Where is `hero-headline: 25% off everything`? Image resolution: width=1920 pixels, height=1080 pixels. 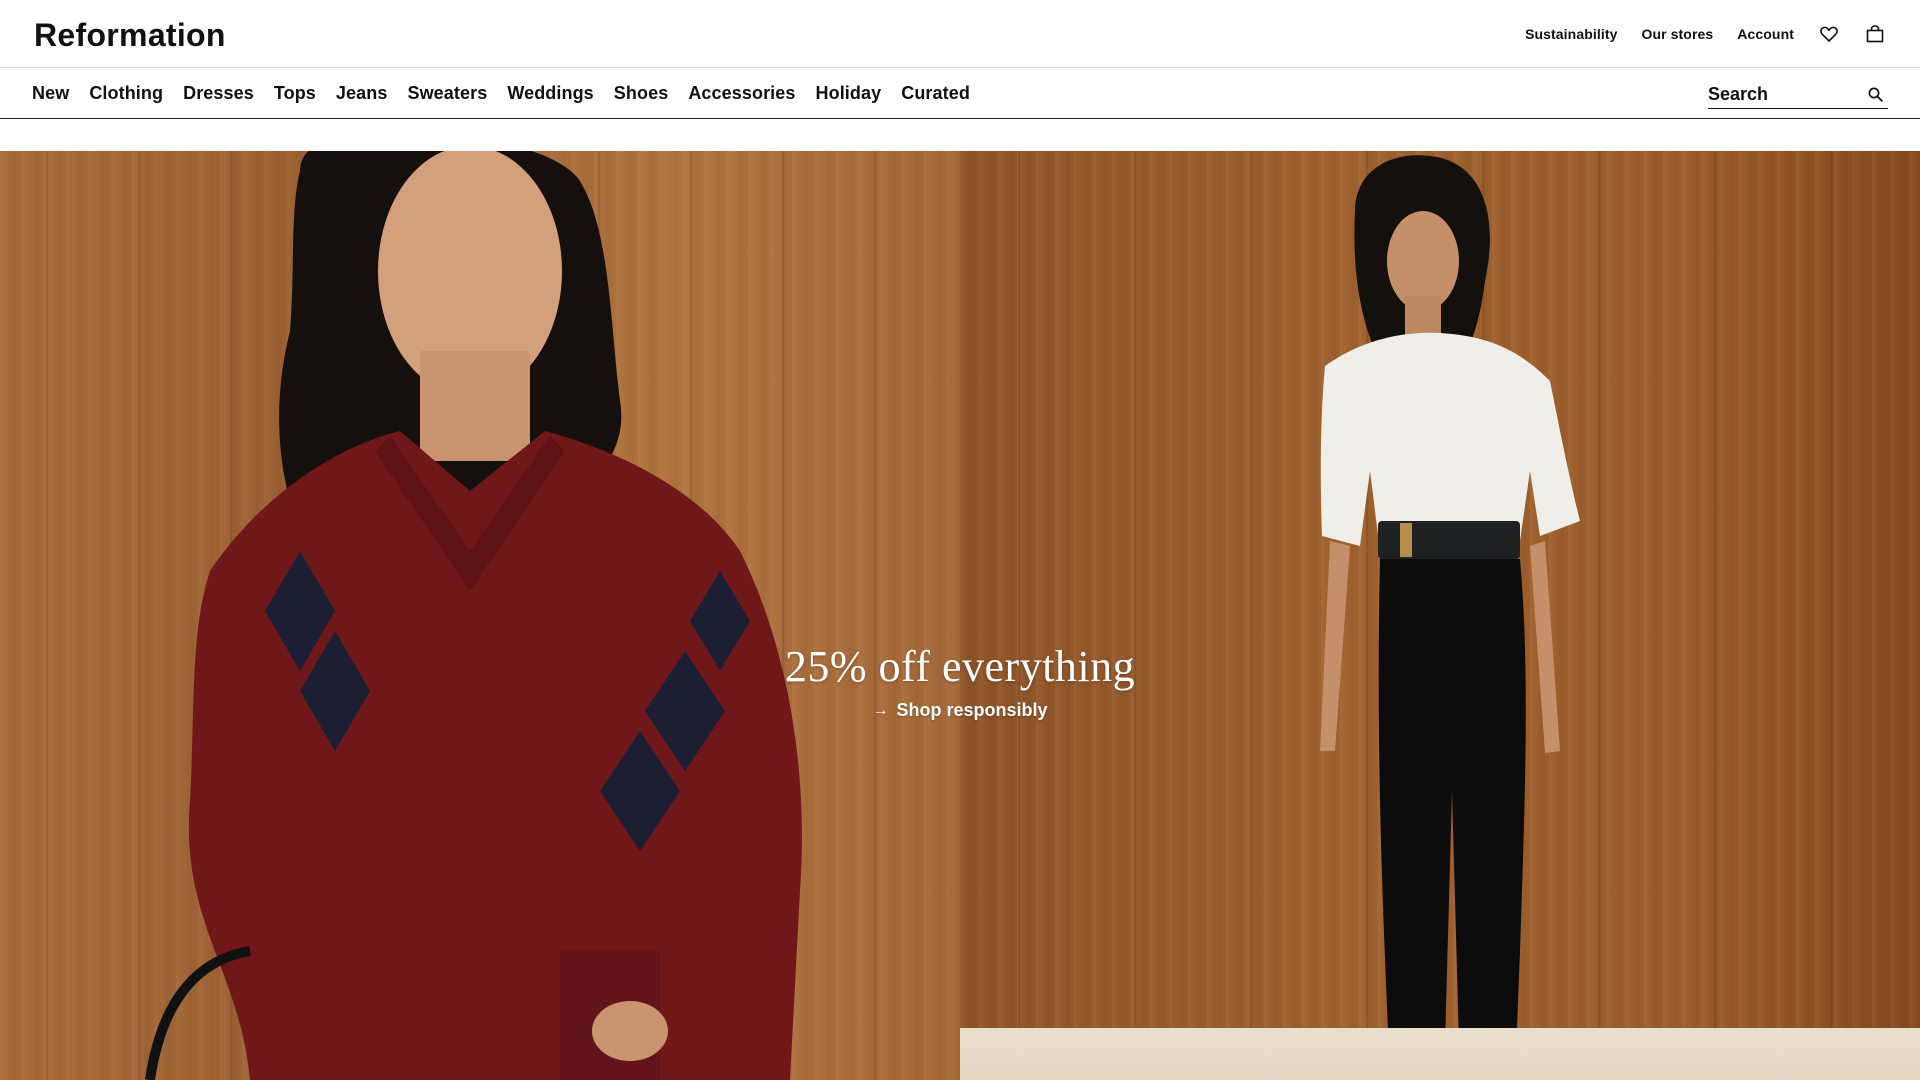 hero-headline: 25% off everything is located at coordinates (960, 666).